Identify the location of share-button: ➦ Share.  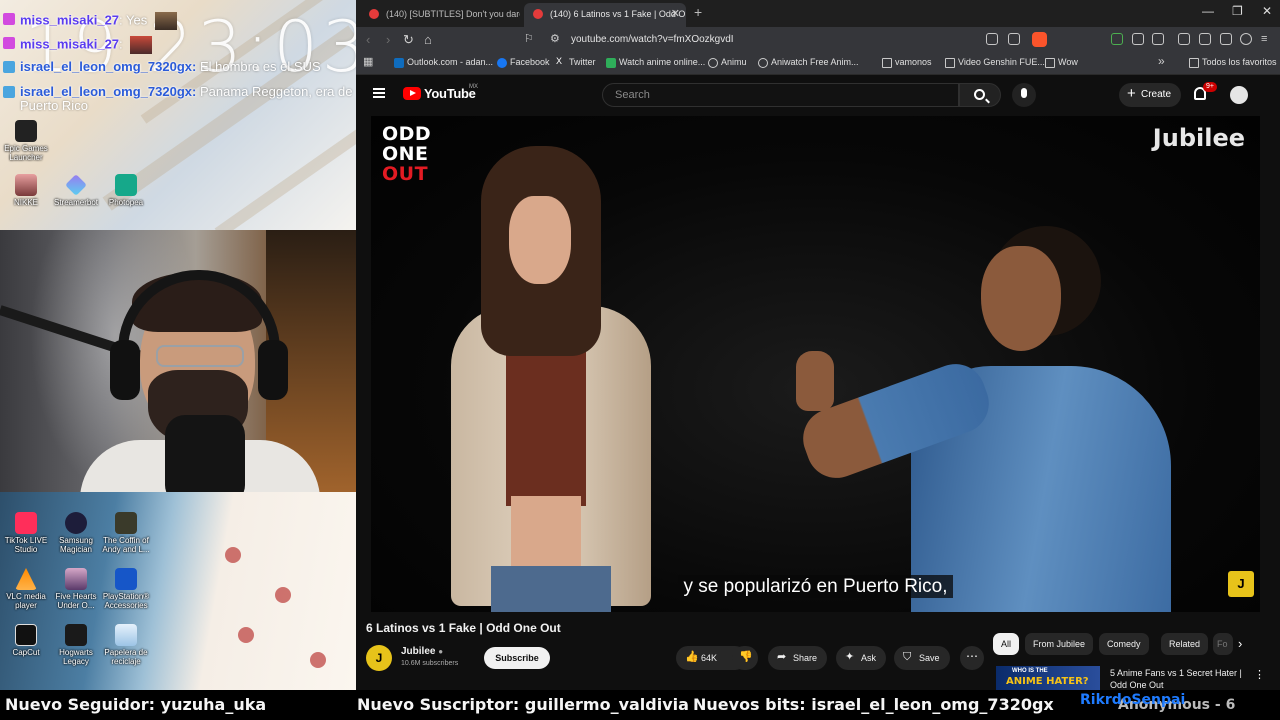
(798, 658).